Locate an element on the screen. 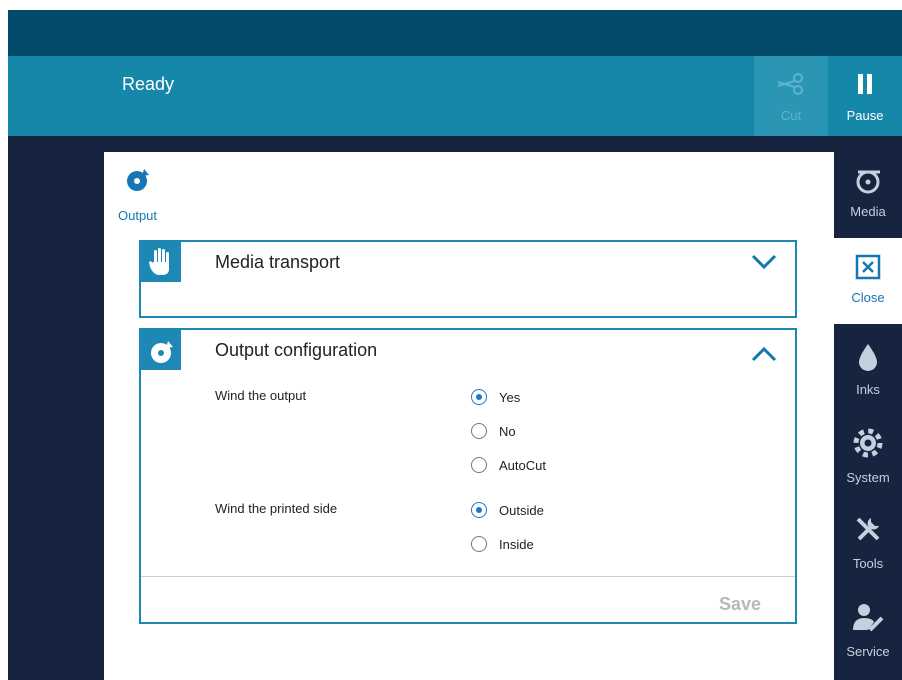 The image size is (902, 680). gear-icon is located at coordinates (868, 443).